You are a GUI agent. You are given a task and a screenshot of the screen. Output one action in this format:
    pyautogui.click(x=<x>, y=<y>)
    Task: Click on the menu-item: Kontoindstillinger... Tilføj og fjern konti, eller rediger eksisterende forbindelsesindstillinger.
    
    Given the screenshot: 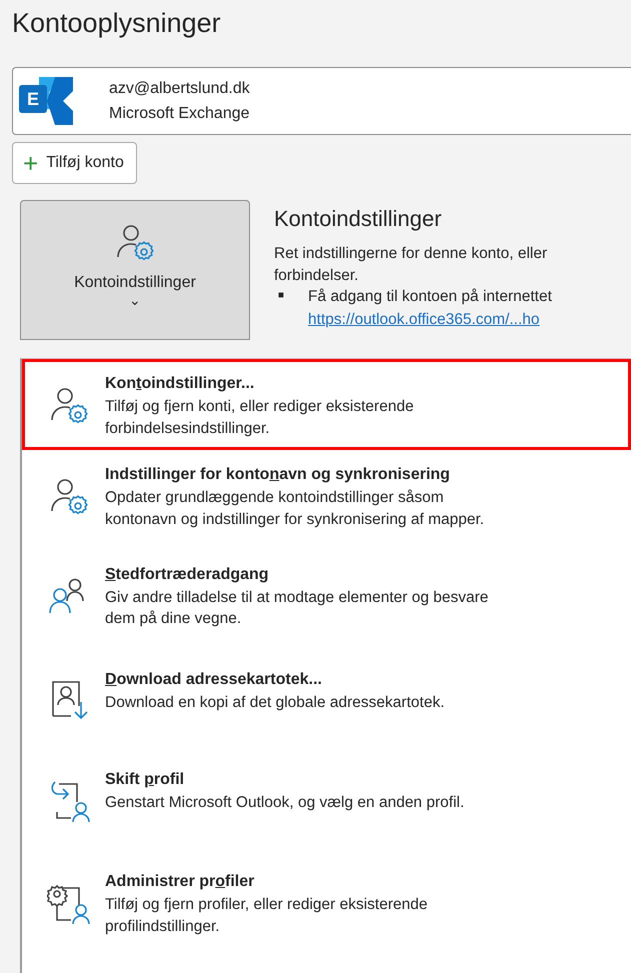 What is the action you would take?
    pyautogui.click(x=326, y=404)
    